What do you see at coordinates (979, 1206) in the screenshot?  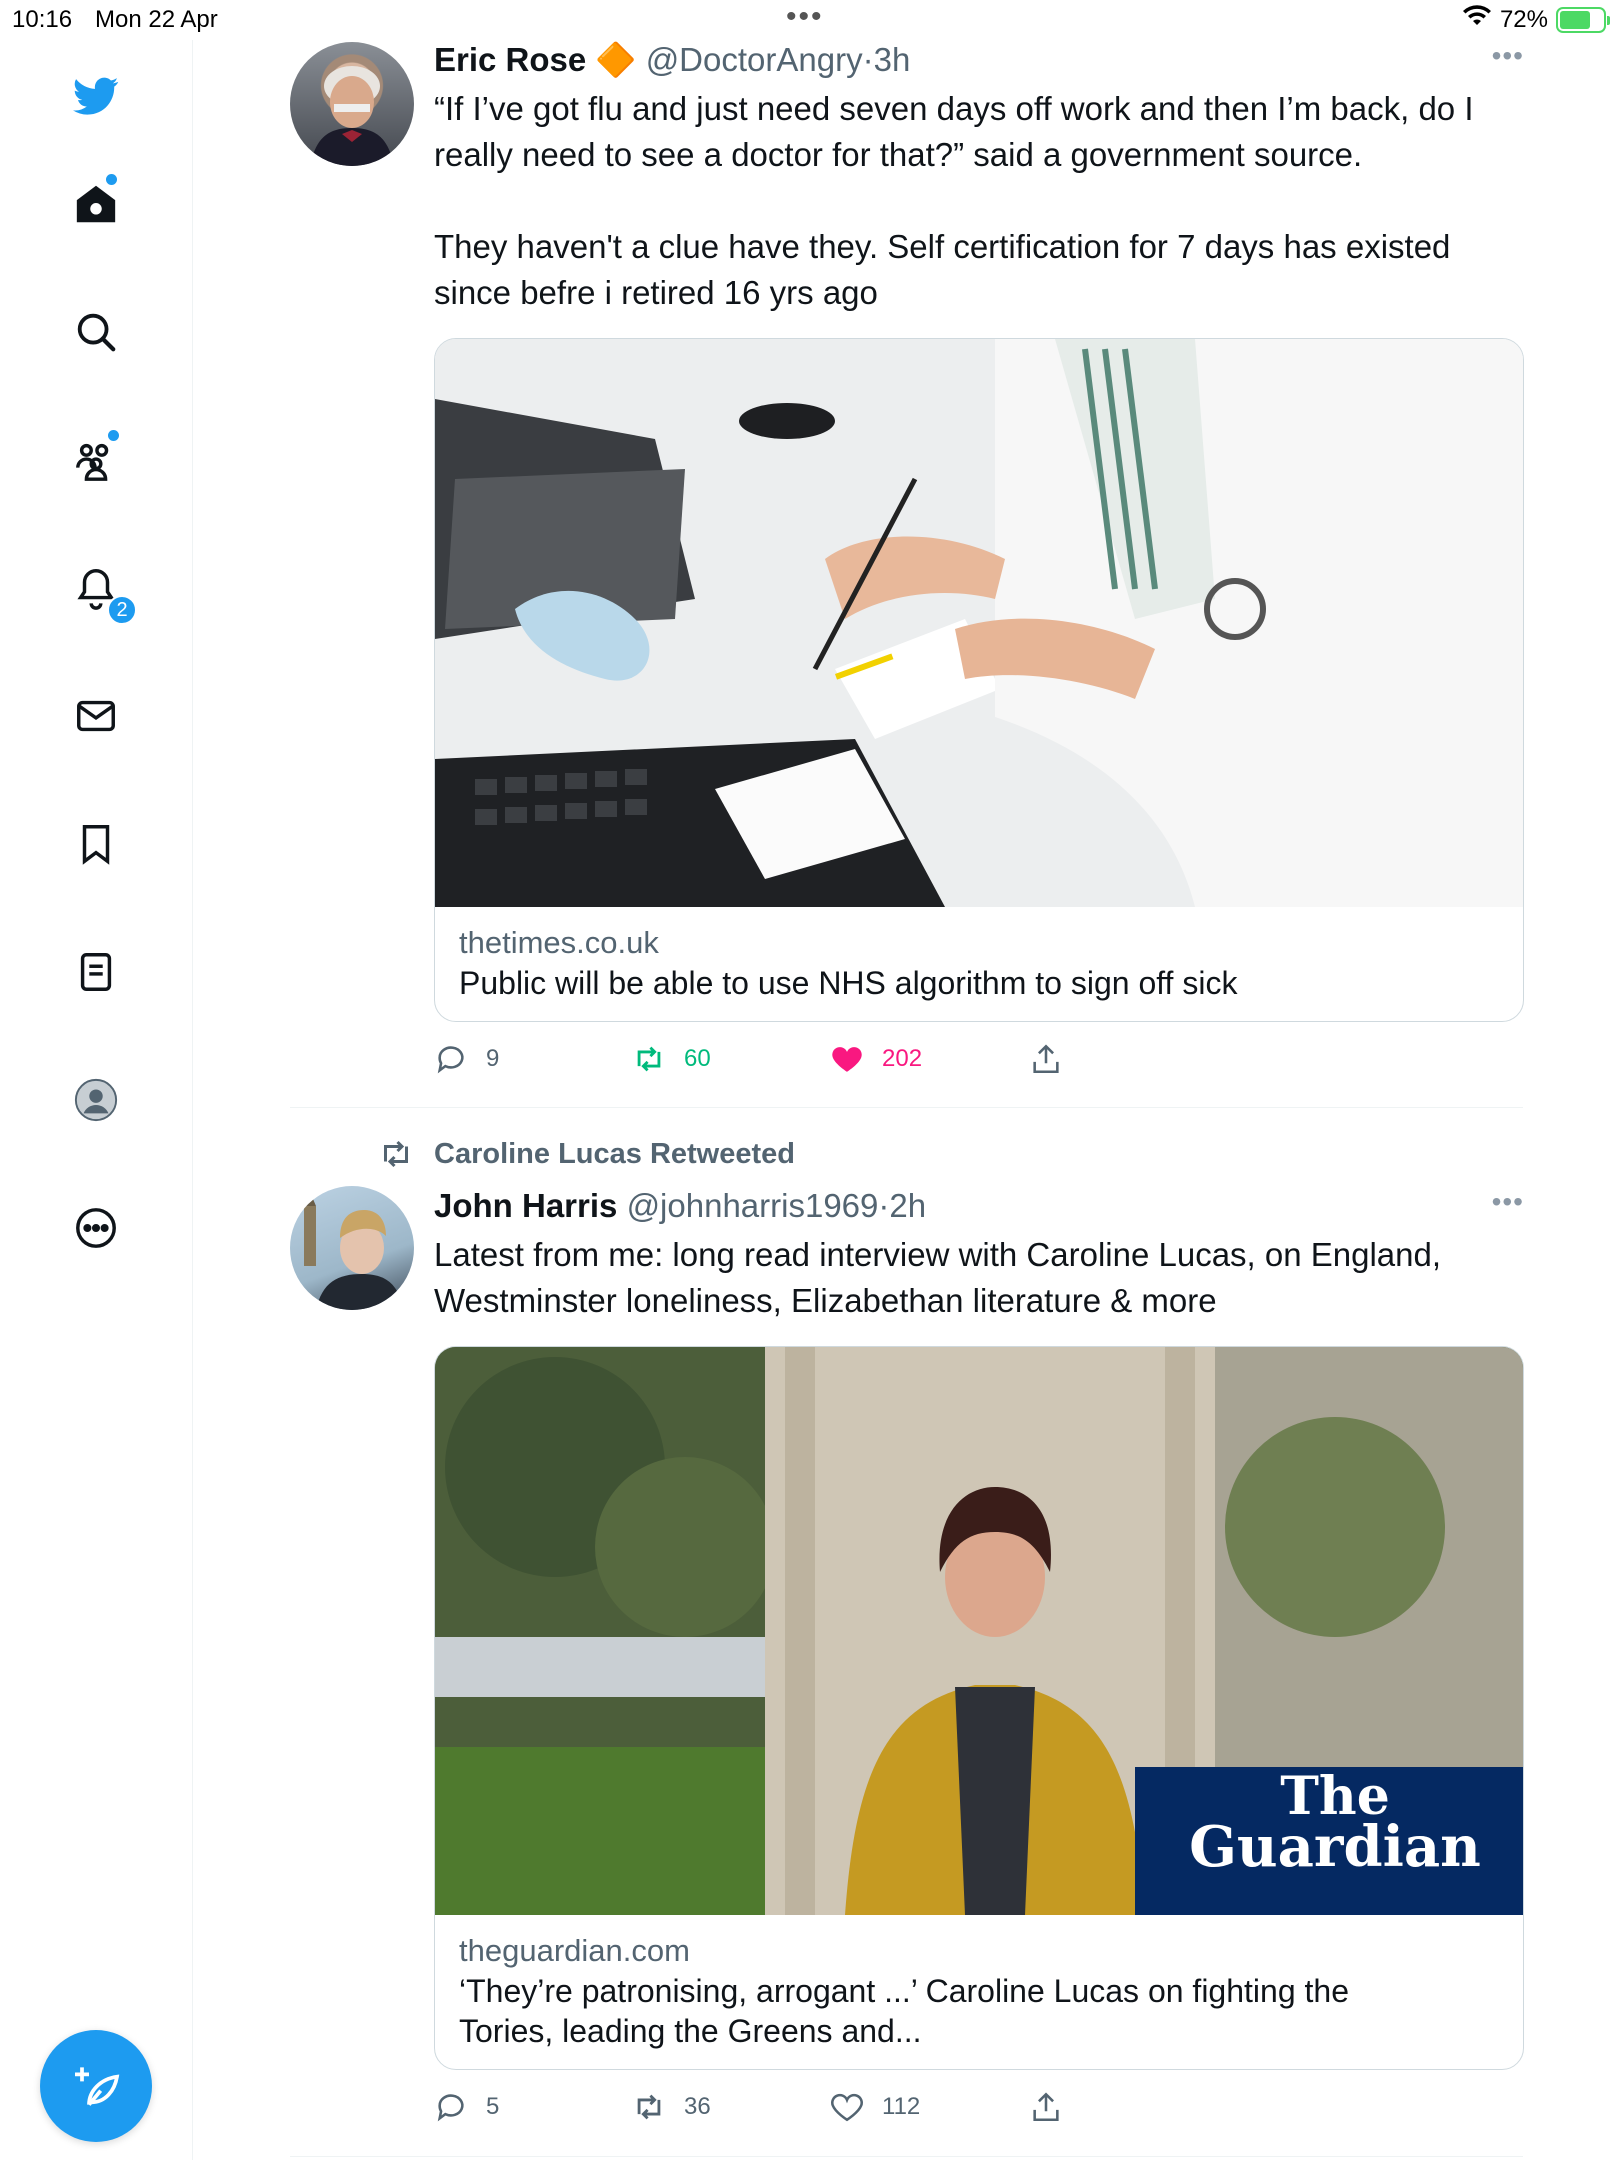 I see `tweet-header: John Harris @johnharris1969·2h` at bounding box center [979, 1206].